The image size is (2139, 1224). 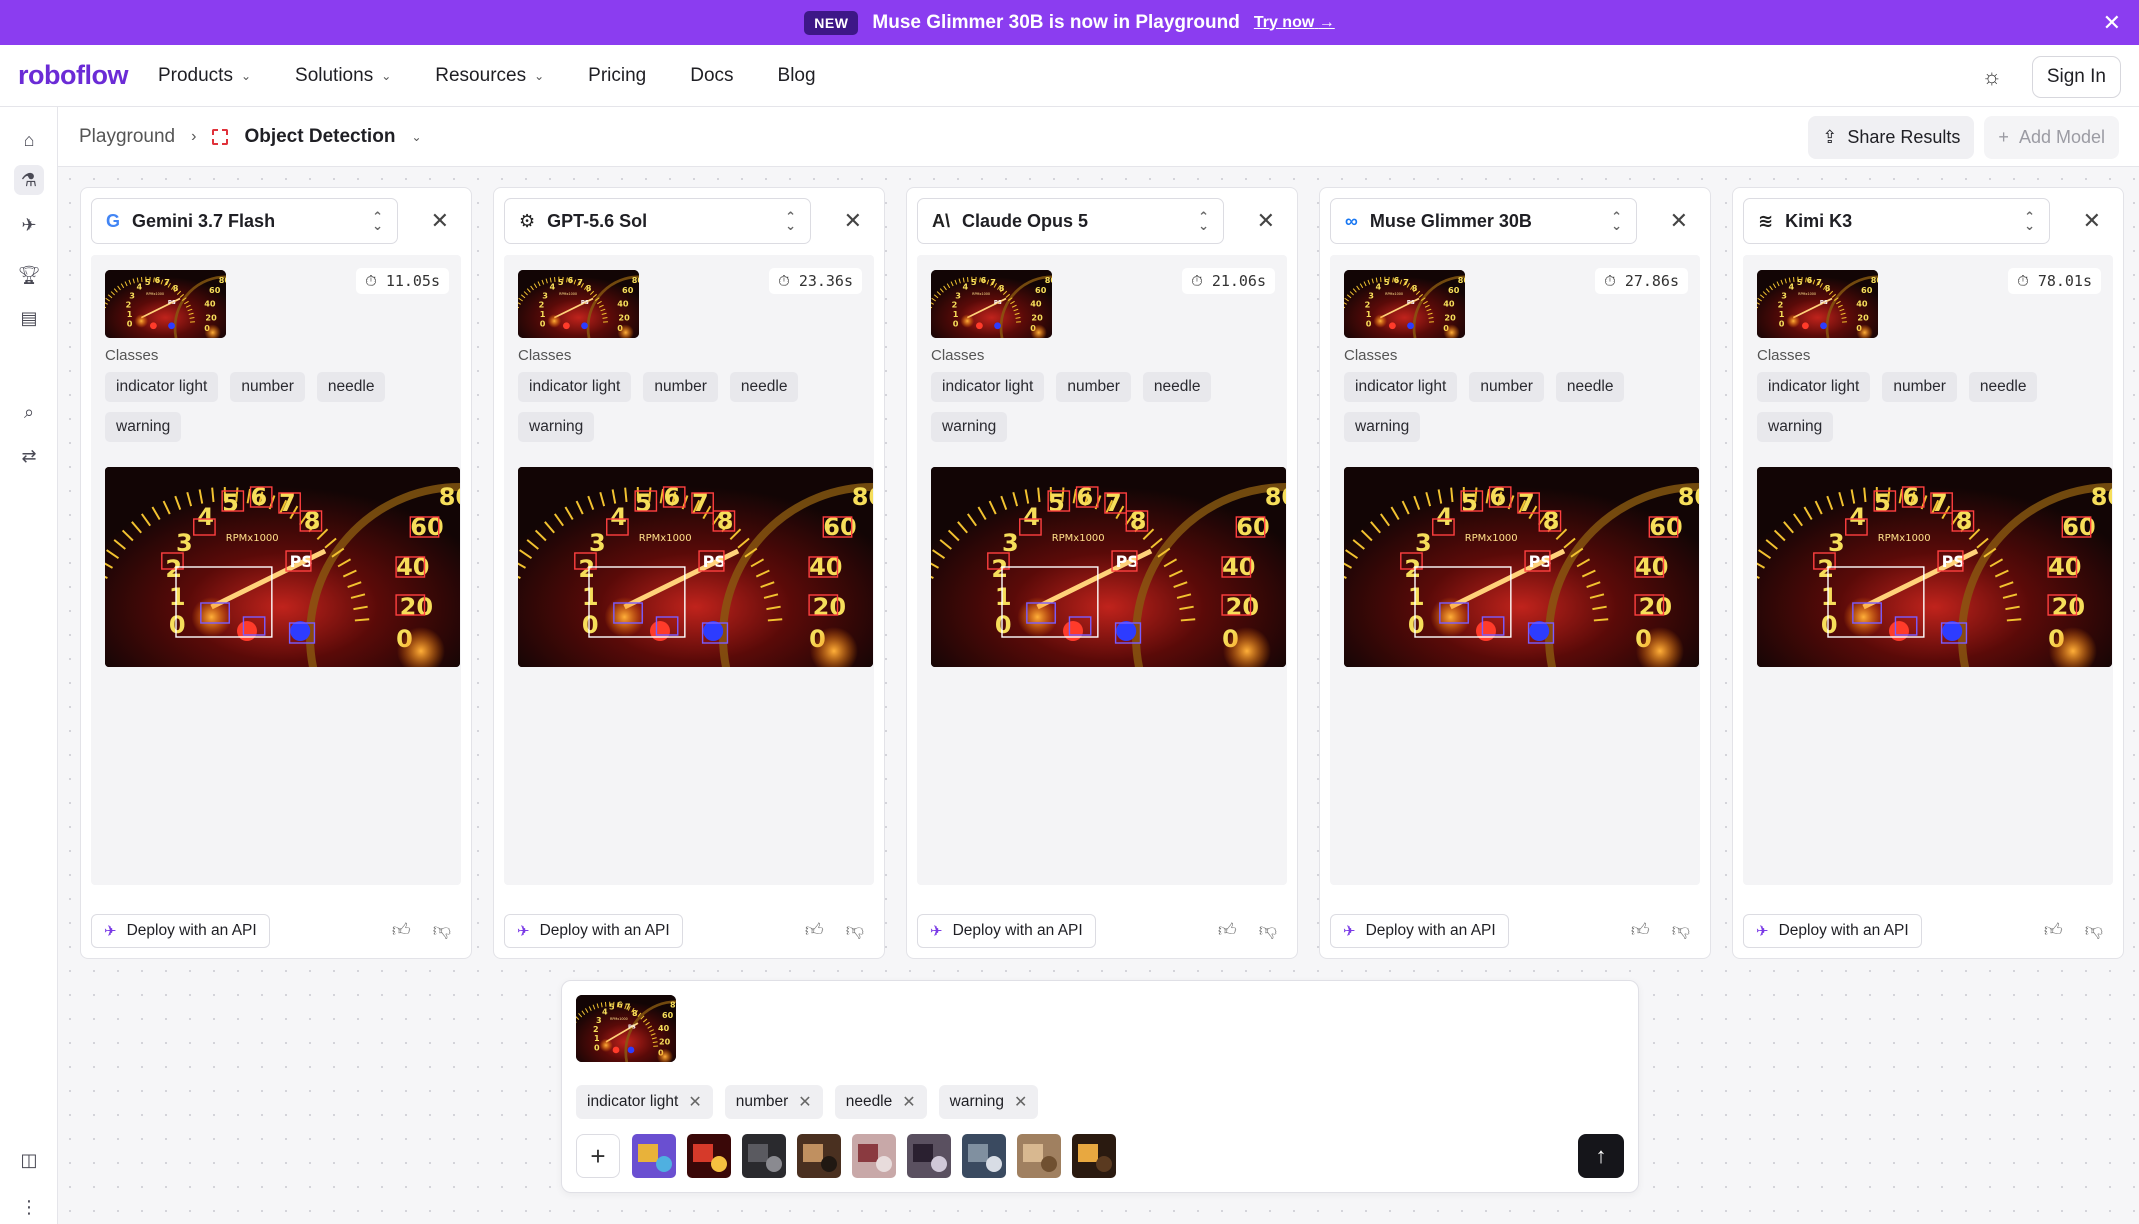 What do you see at coordinates (130, 323) in the screenshot?
I see `svg-text: 0` at bounding box center [130, 323].